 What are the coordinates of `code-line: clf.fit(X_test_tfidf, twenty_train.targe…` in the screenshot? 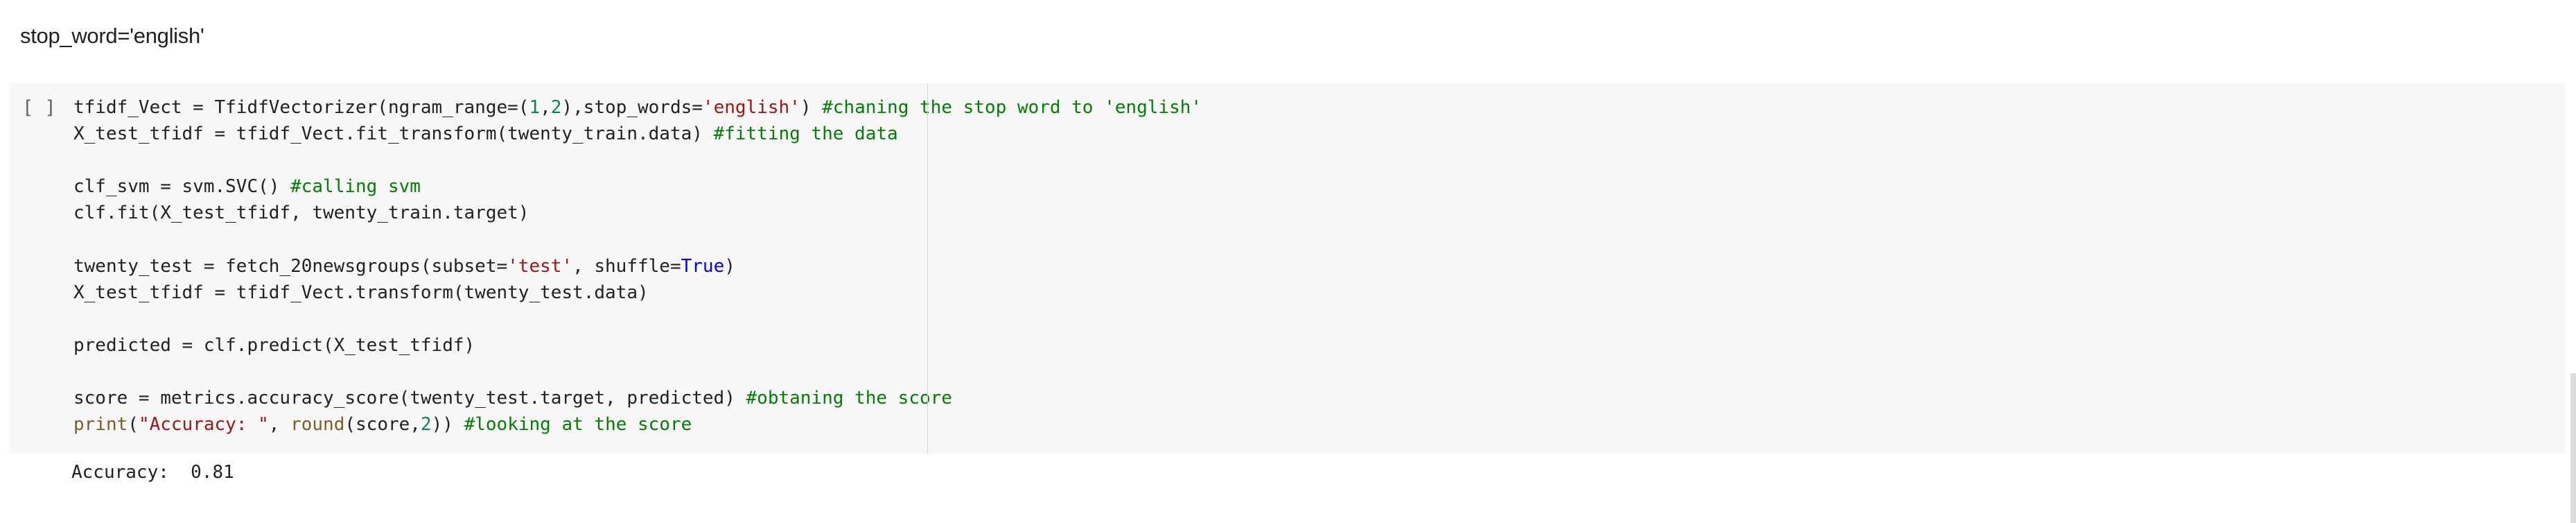 It's located at (637, 213).